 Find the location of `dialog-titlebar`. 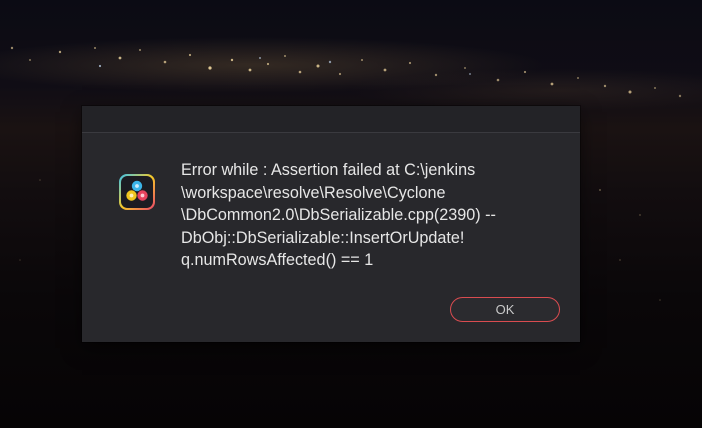

dialog-titlebar is located at coordinates (331, 119).